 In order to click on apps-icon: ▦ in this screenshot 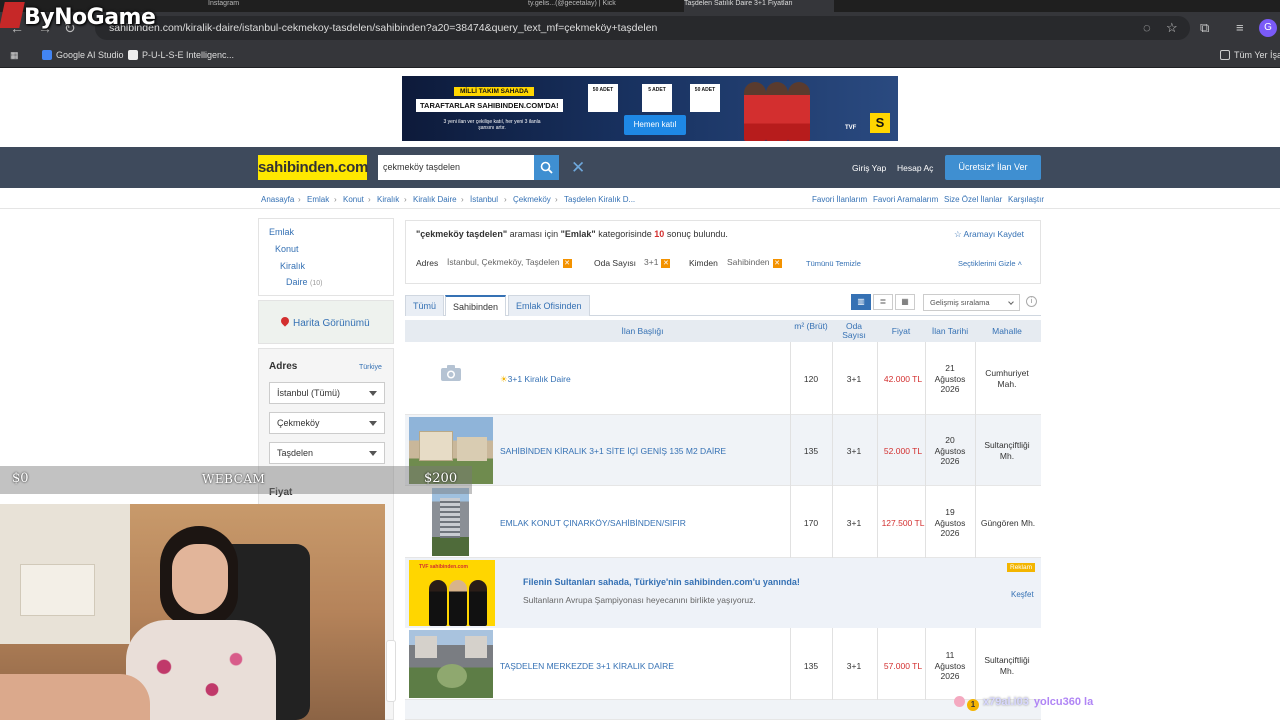, I will do `click(14, 55)`.